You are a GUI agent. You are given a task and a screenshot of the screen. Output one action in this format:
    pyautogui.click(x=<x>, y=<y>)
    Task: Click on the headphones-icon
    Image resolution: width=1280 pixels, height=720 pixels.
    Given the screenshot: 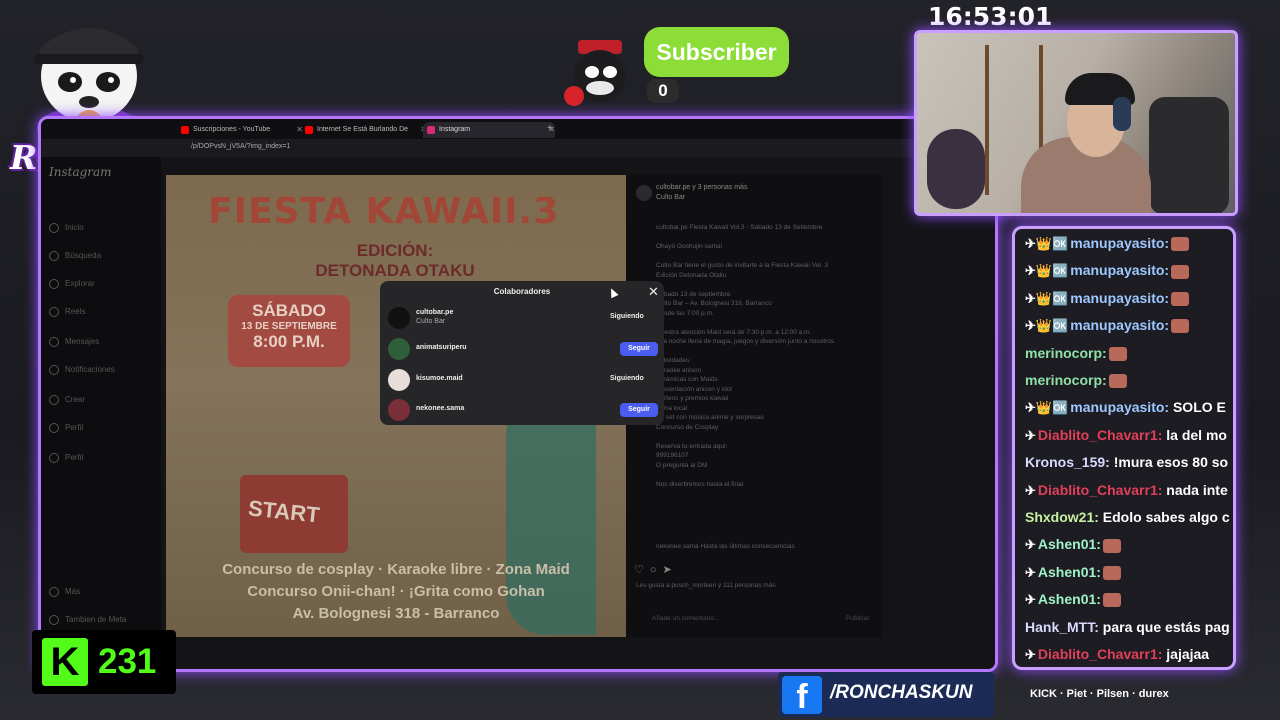 What is the action you would take?
    pyautogui.click(x=1122, y=114)
    